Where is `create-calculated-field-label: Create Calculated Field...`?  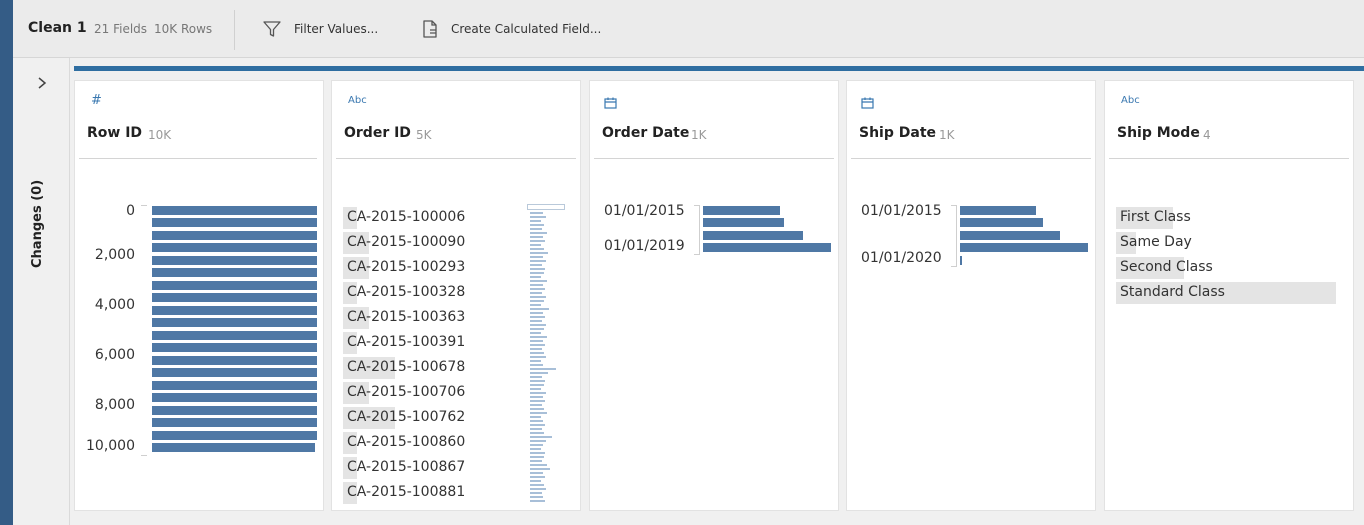 create-calculated-field-label: Create Calculated Field... is located at coordinates (526, 29).